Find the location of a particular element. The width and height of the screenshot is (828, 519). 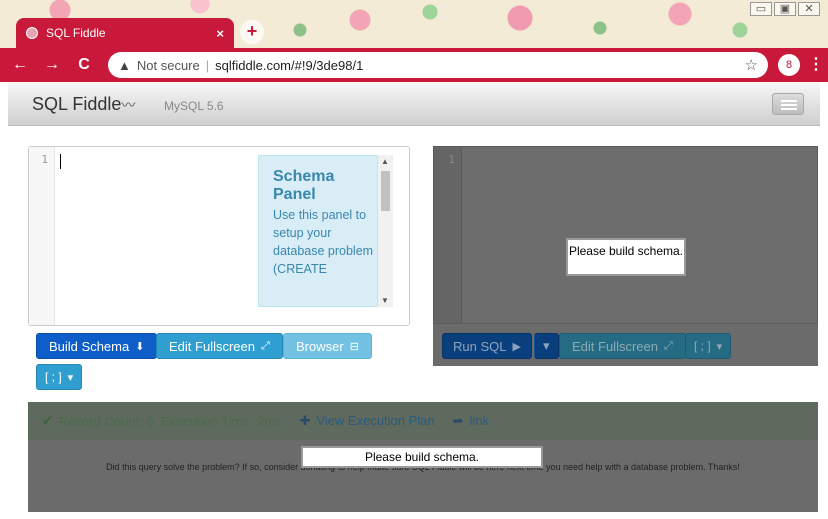

query-build-schema-message: Please build schema. is located at coordinates (626, 257).